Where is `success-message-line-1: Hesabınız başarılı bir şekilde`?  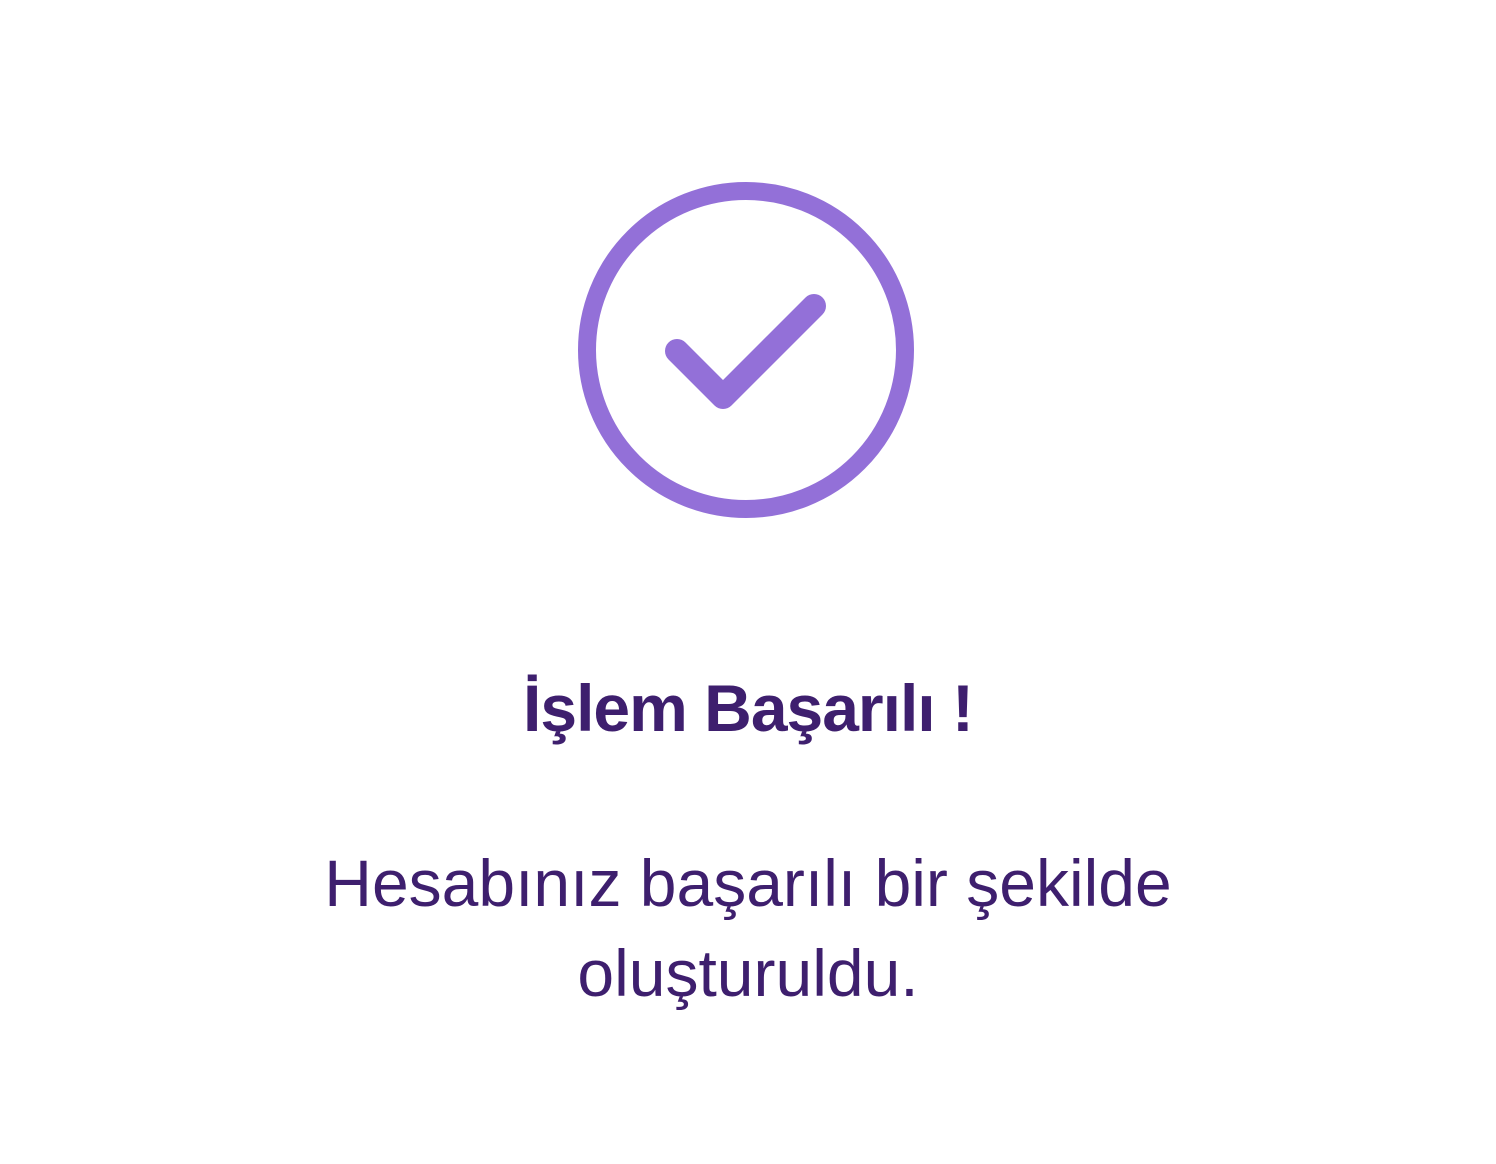 success-message-line-1: Hesabınız başarılı bir şekilde is located at coordinates (748, 883).